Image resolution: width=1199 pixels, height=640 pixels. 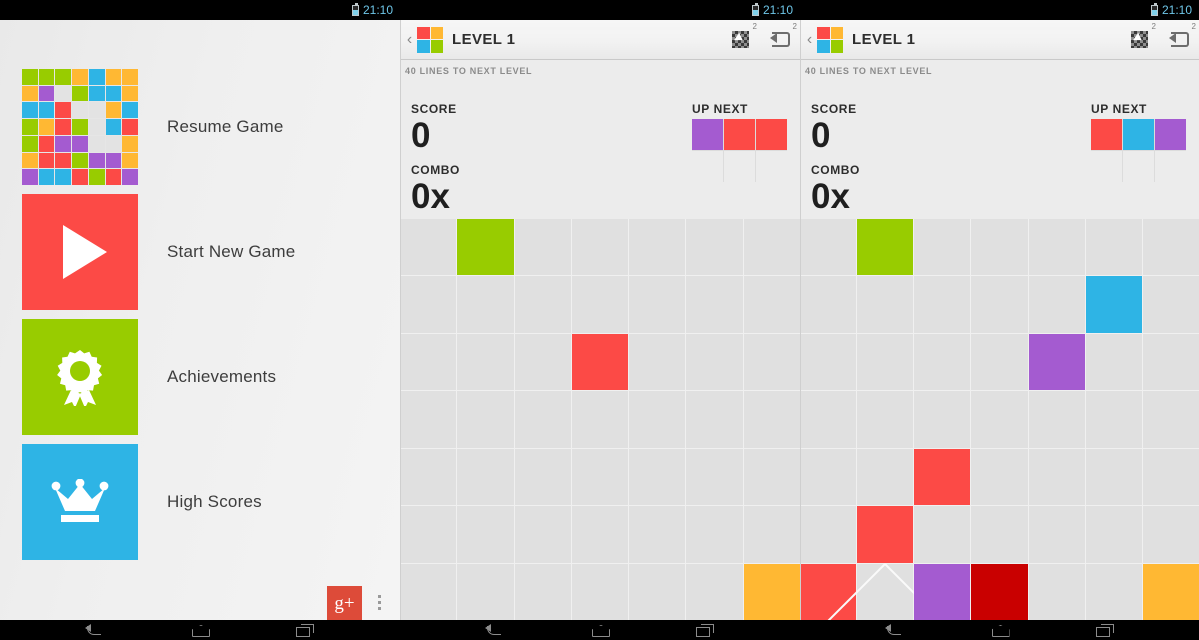 I want to click on rotate-button: 2, so click(x=780, y=40).